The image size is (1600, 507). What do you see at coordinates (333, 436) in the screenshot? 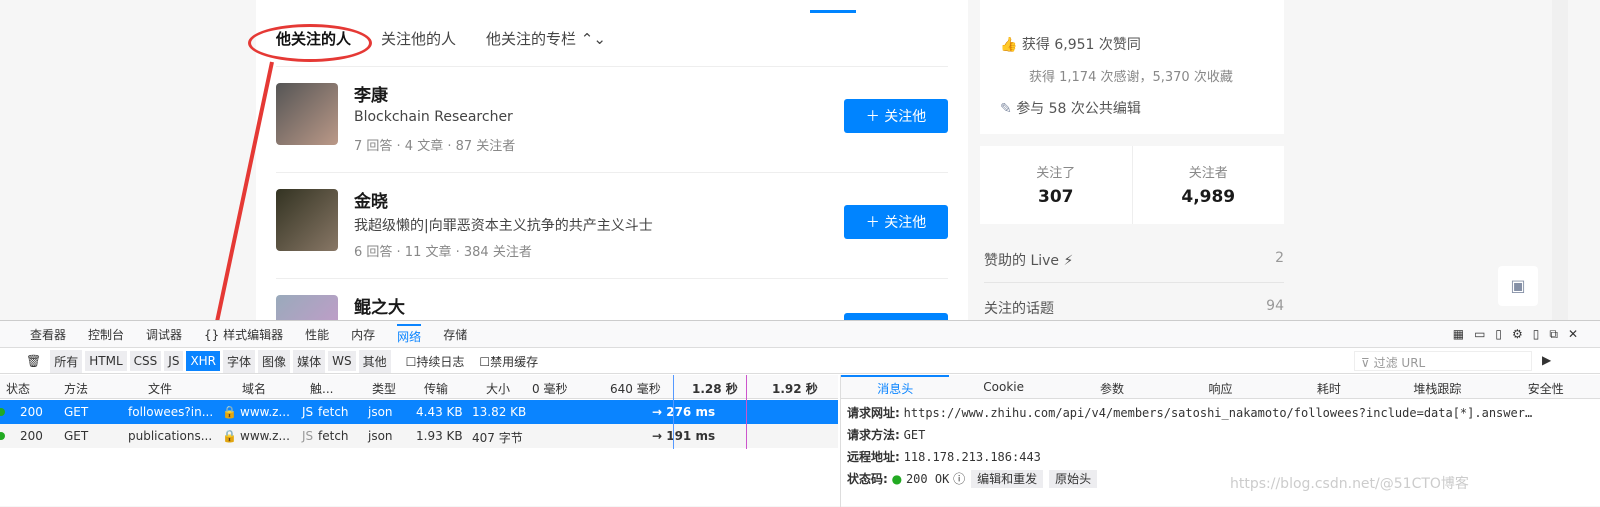
I see `row-cause: fetch` at bounding box center [333, 436].